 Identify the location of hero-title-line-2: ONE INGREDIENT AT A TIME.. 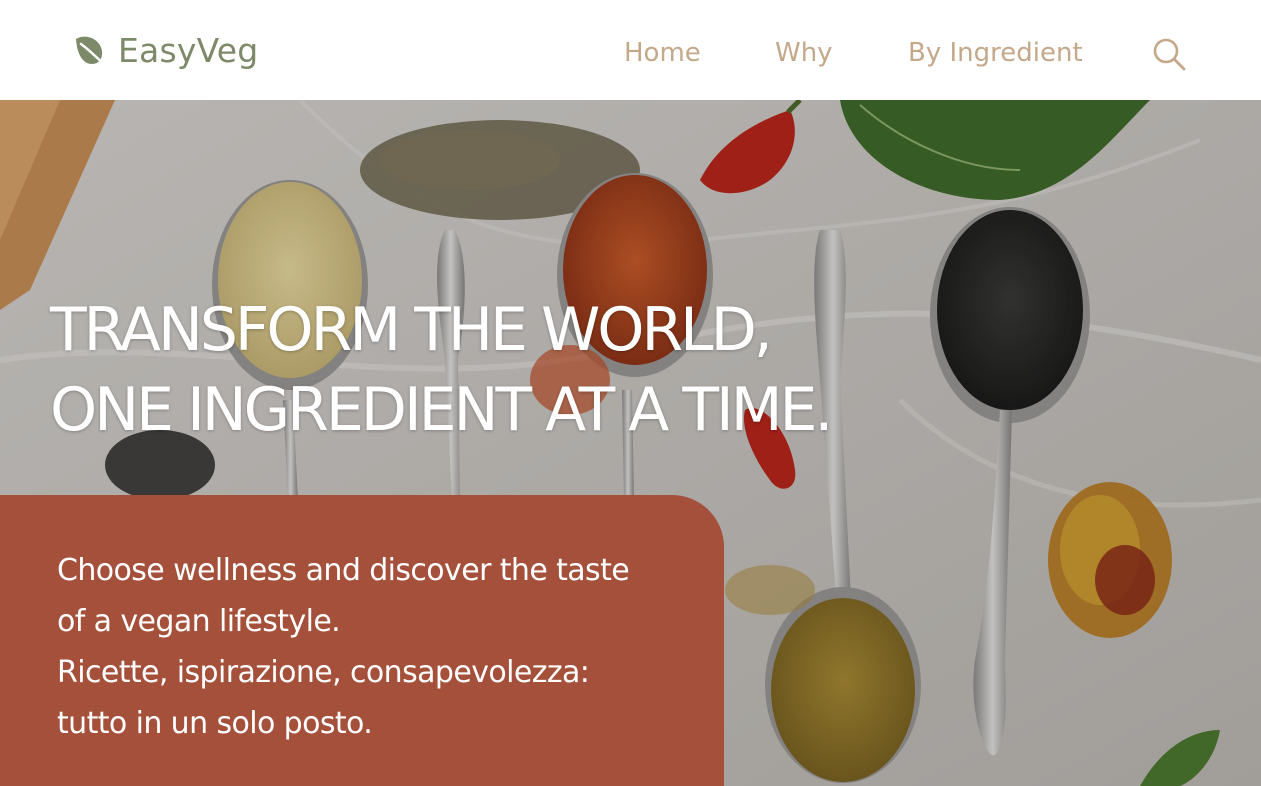
(441, 410).